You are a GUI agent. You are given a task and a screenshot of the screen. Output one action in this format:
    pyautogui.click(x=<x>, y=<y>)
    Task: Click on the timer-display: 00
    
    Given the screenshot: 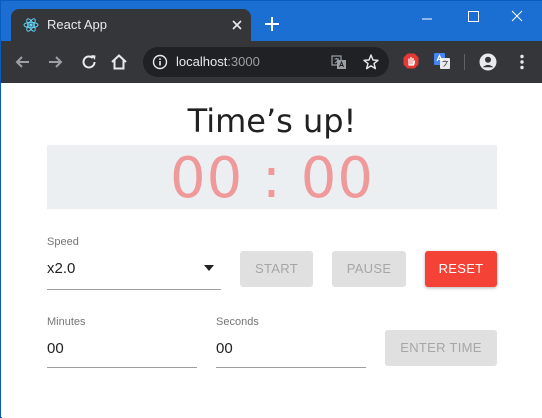 What is the action you would take?
    pyautogui.click(x=272, y=178)
    